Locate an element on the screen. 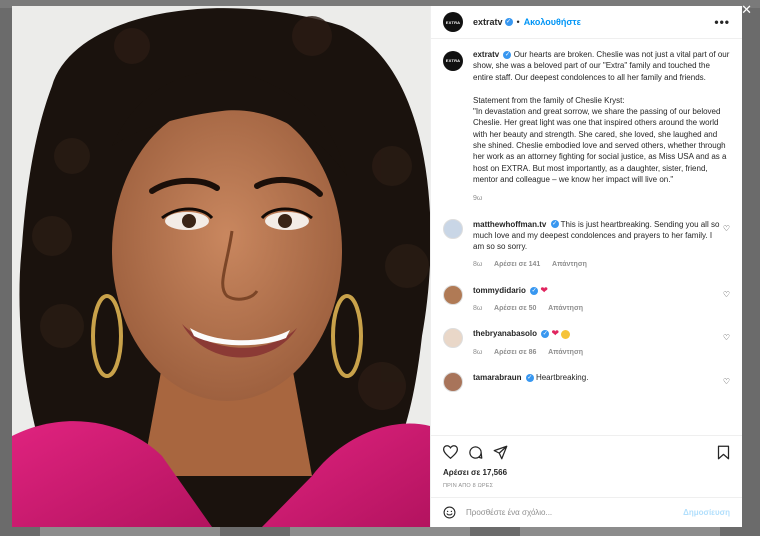 The height and width of the screenshot is (536, 760). share-icon is located at coordinates (500, 452).